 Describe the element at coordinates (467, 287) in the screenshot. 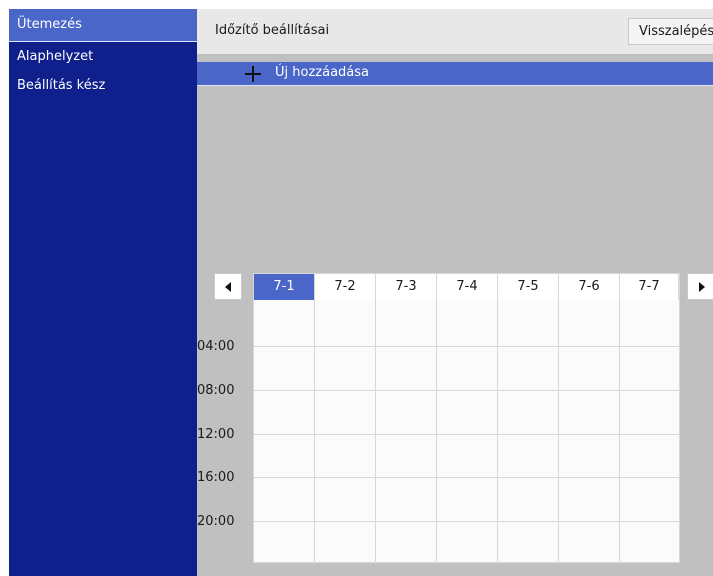

I see `day-tab-7-4: 7-4` at that location.